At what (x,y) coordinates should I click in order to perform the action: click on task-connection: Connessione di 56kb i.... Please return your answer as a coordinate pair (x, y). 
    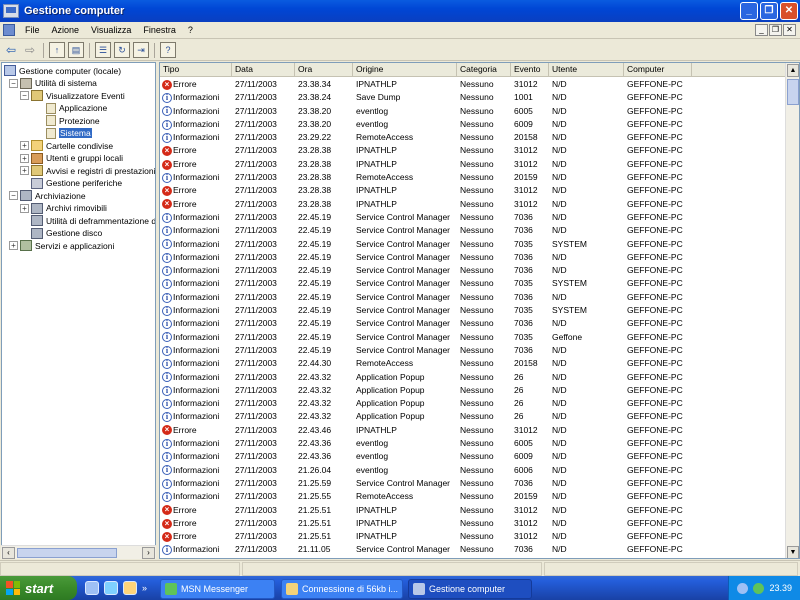
    Looking at the image, I should click on (342, 589).